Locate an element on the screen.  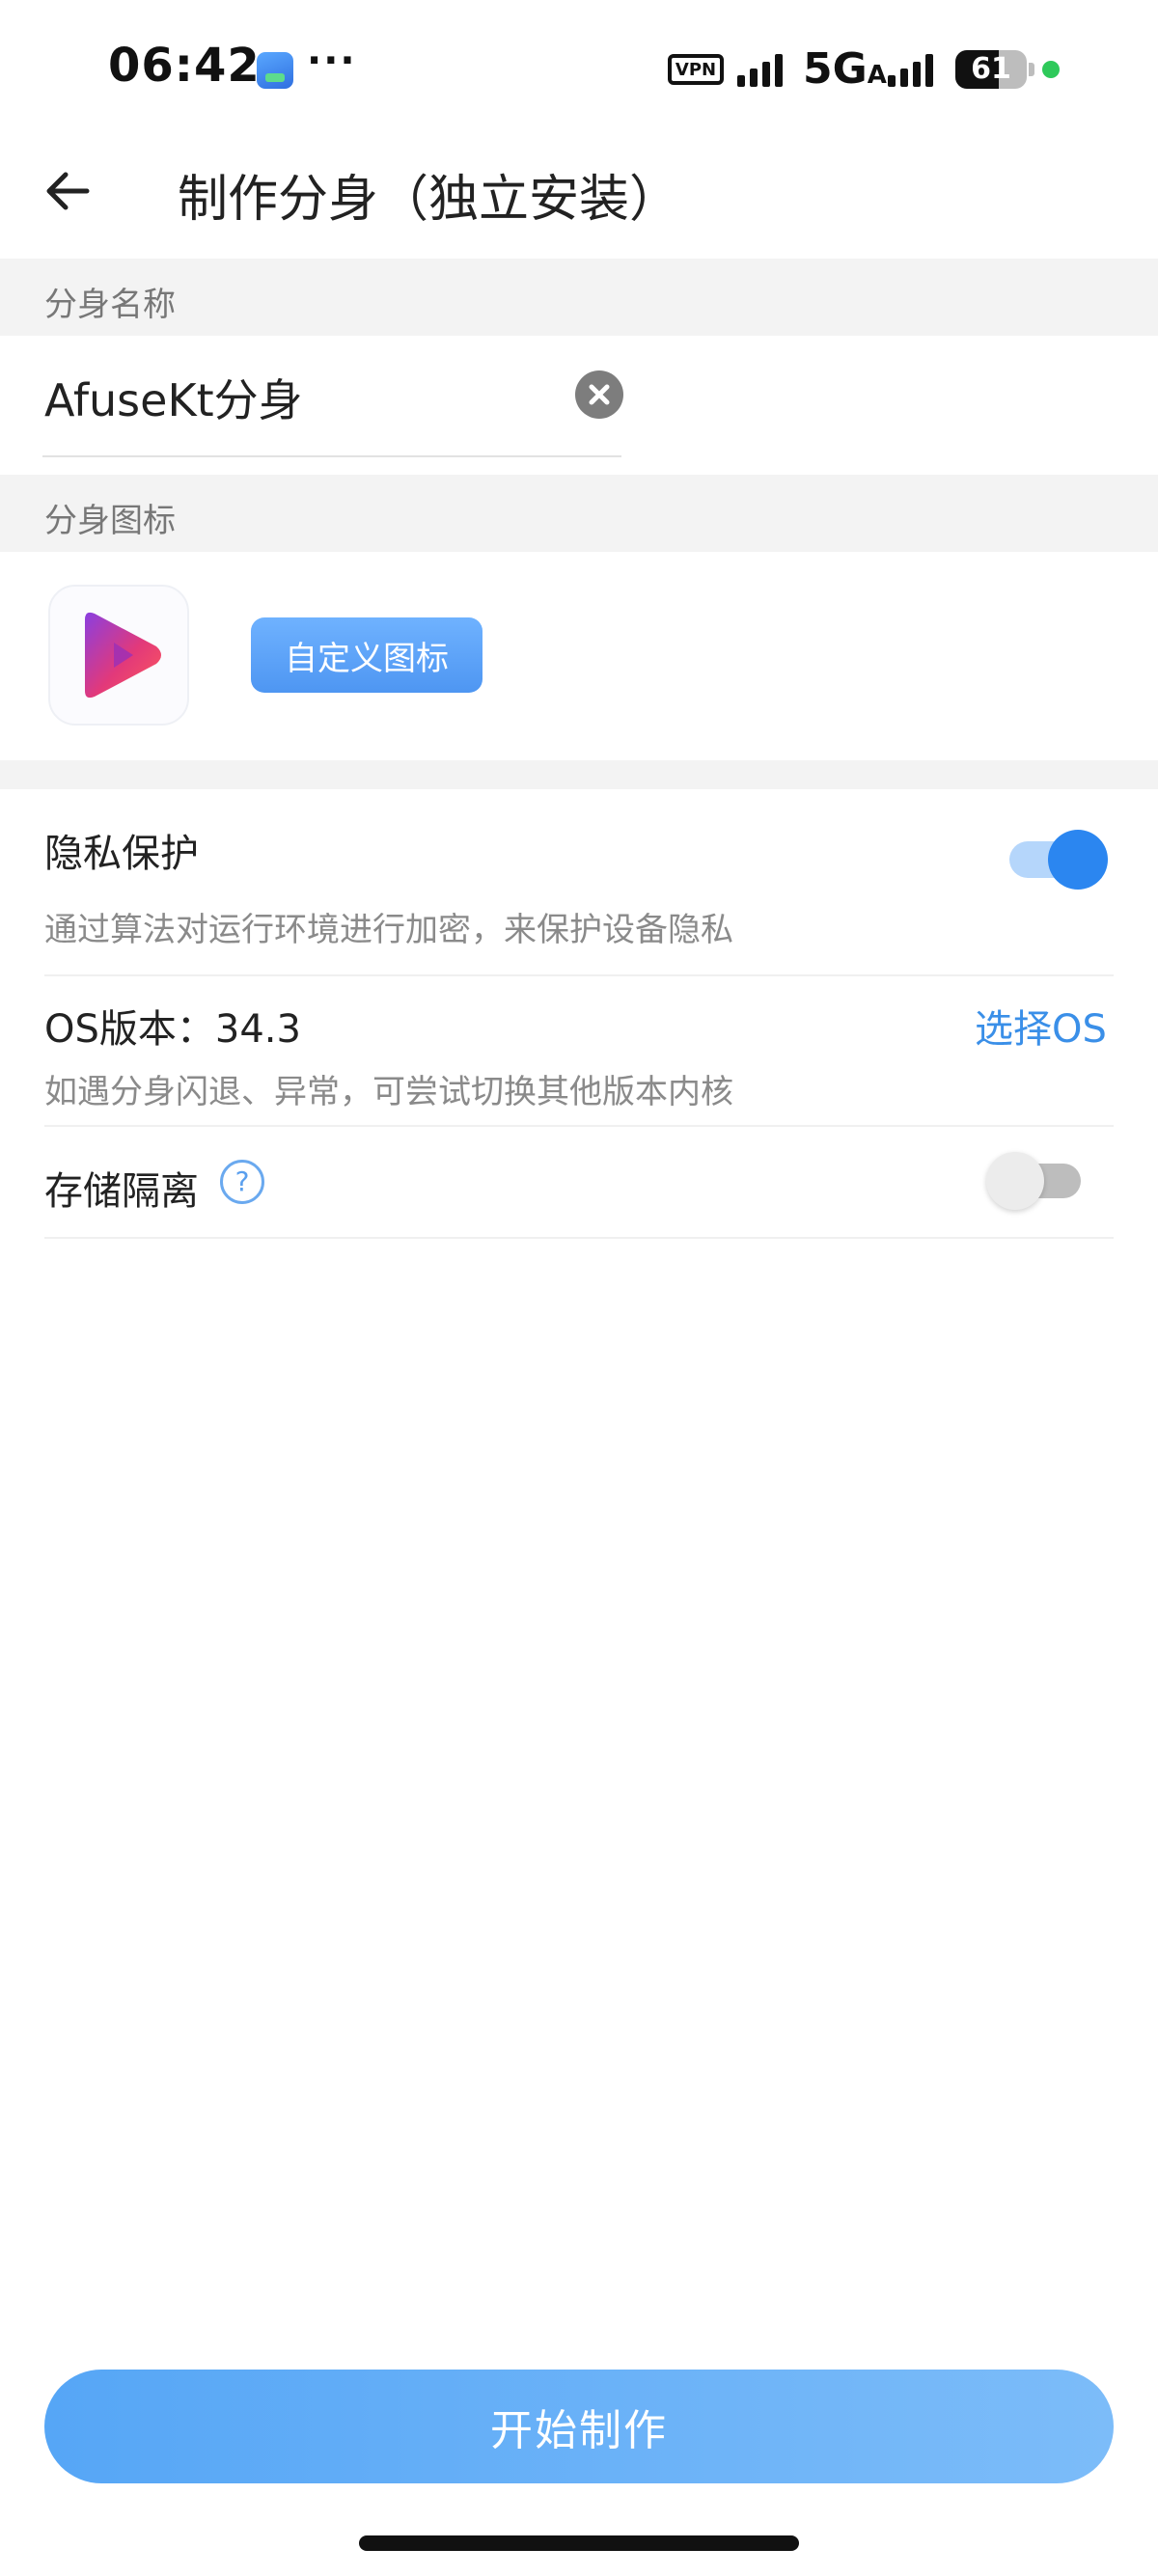
icon-section-label: 分身图标 is located at coordinates (110, 521).